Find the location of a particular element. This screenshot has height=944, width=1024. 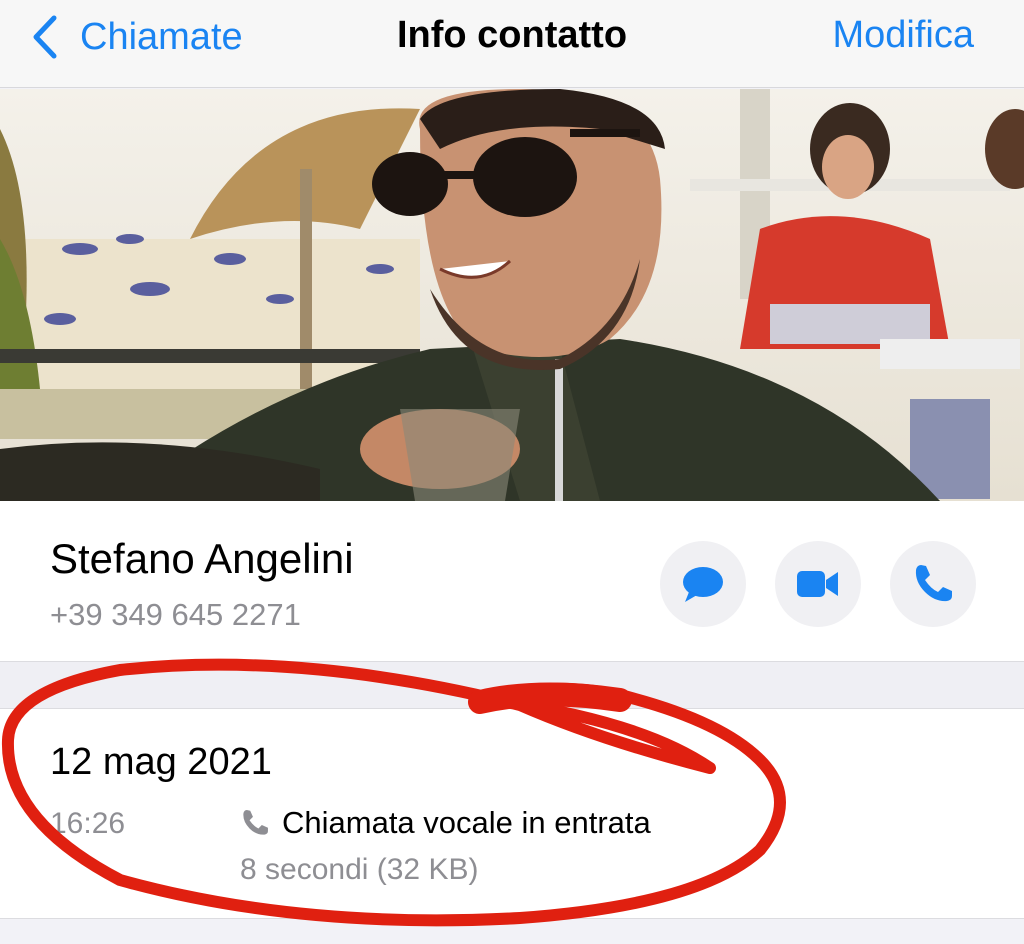

call-time: 16:26 is located at coordinates (88, 823).